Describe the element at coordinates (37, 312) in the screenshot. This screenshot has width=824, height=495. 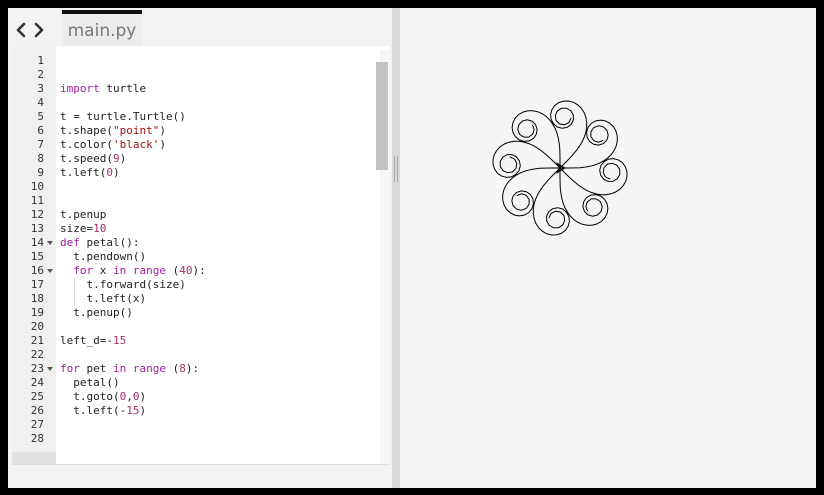
I see `line-number: 19` at that location.